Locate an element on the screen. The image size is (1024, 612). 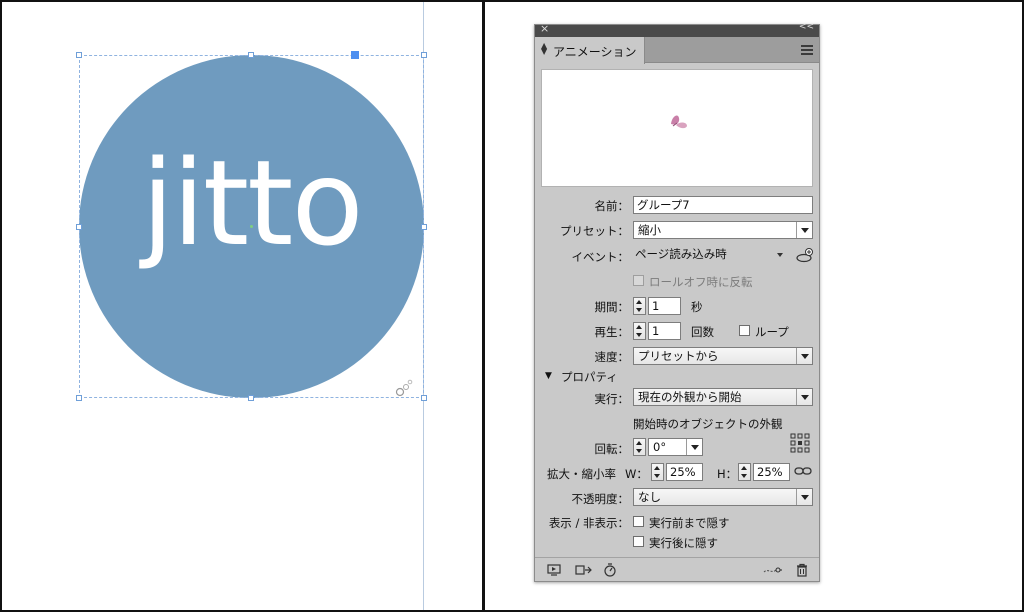
duration-stepper is located at coordinates (639, 306).